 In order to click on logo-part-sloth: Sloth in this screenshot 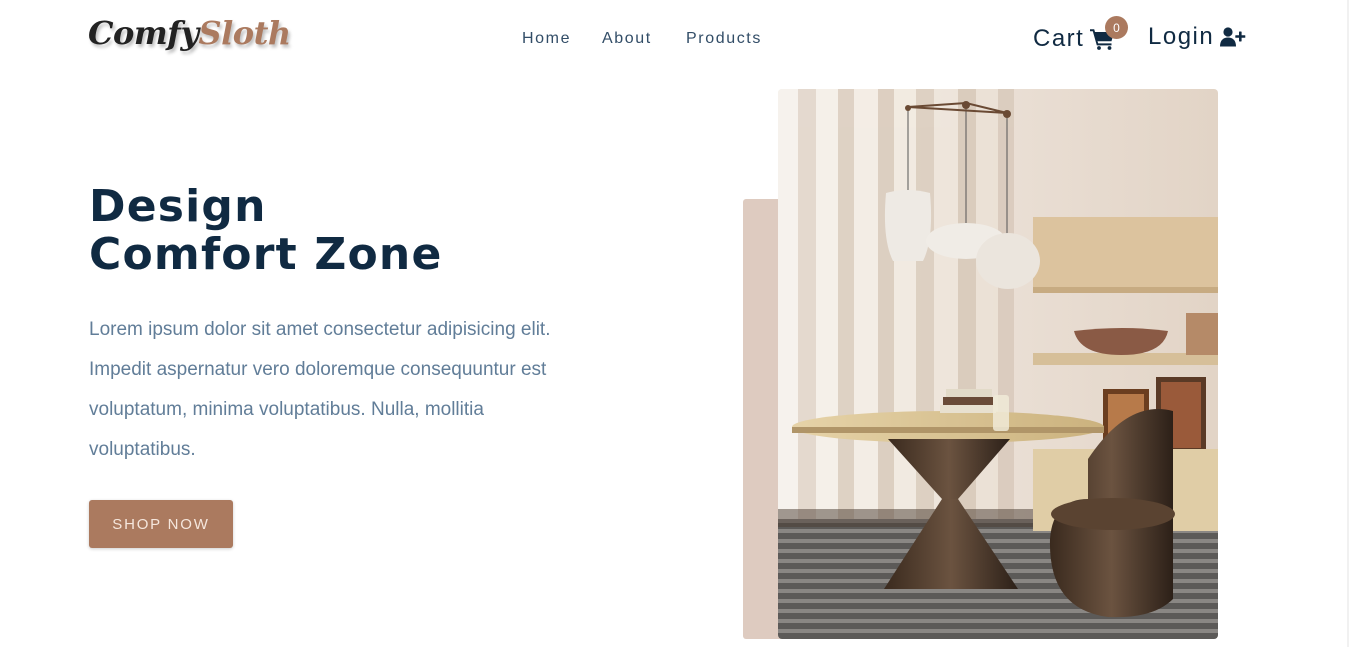, I will do `click(245, 33)`.